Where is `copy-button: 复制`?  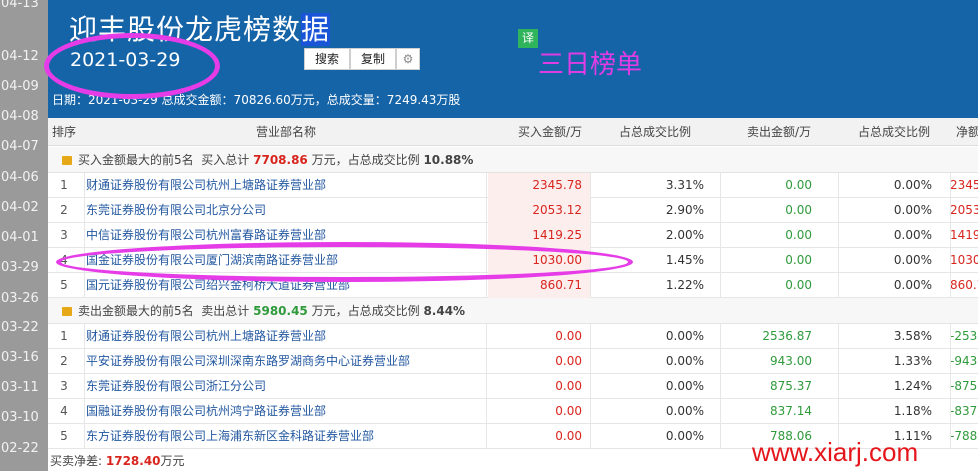
copy-button: 复制 is located at coordinates (373, 59).